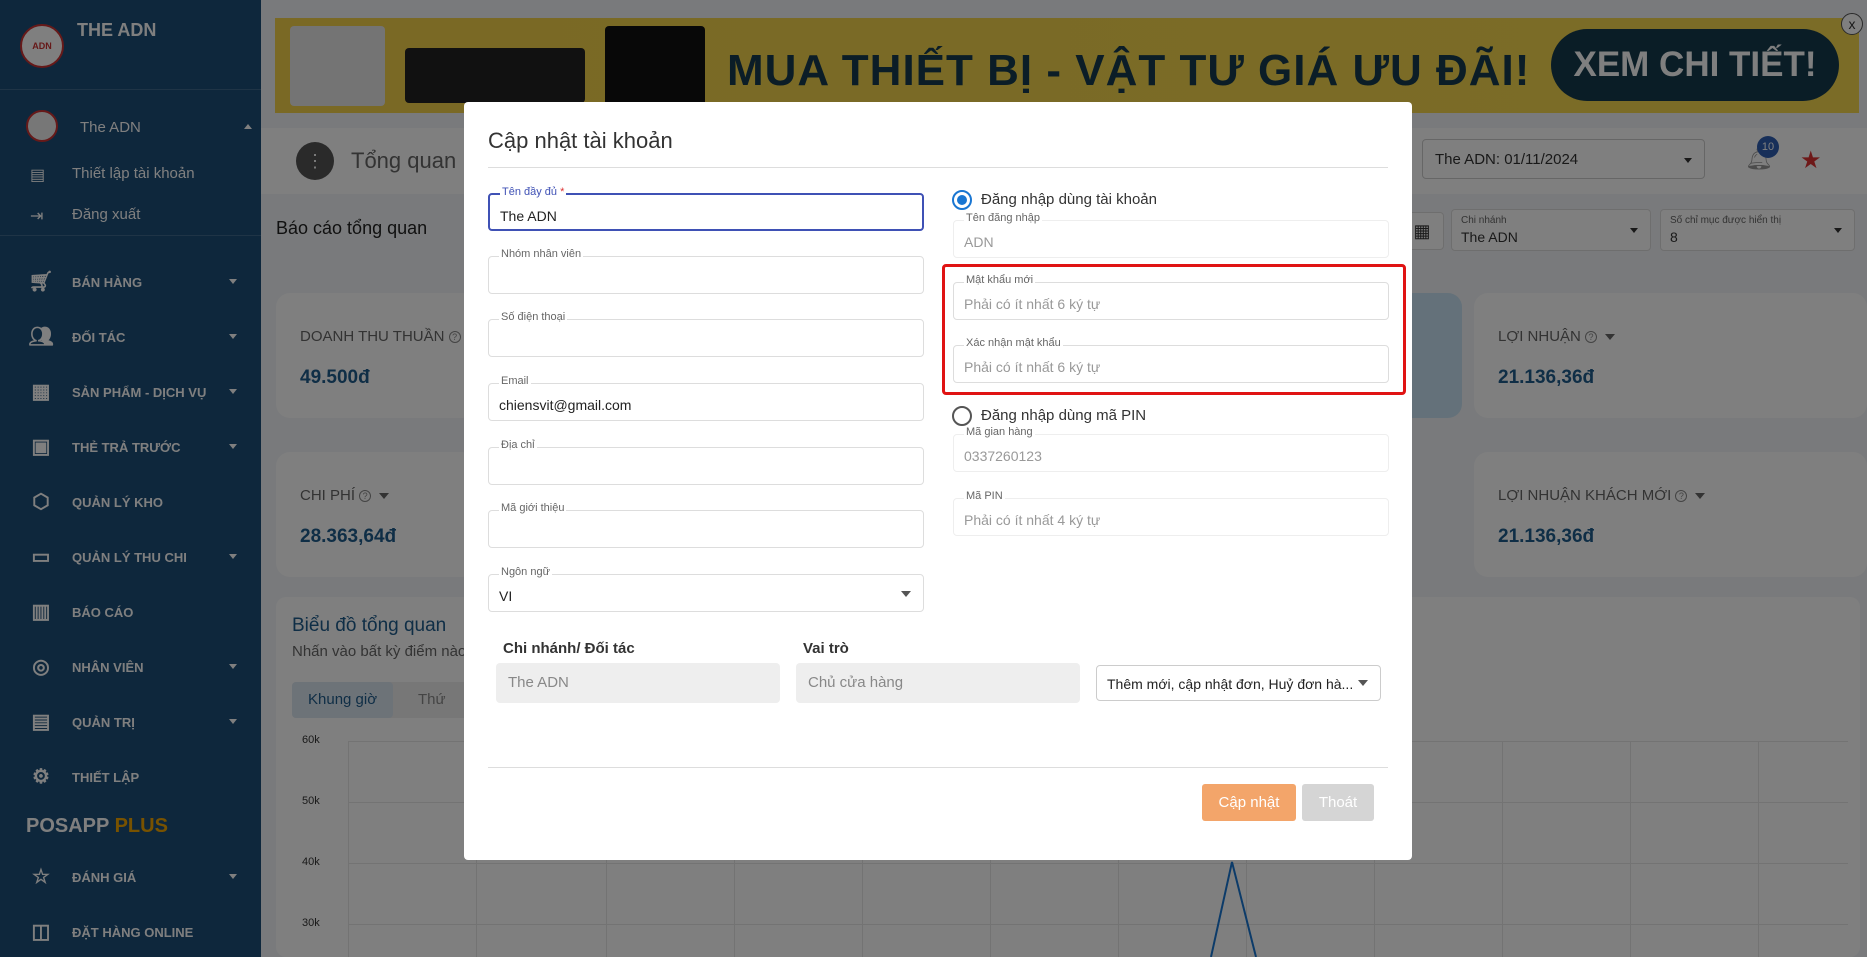  Describe the element at coordinates (938, 683) in the screenshot. I see `role-value-box: Chủ cửa hàng` at that location.